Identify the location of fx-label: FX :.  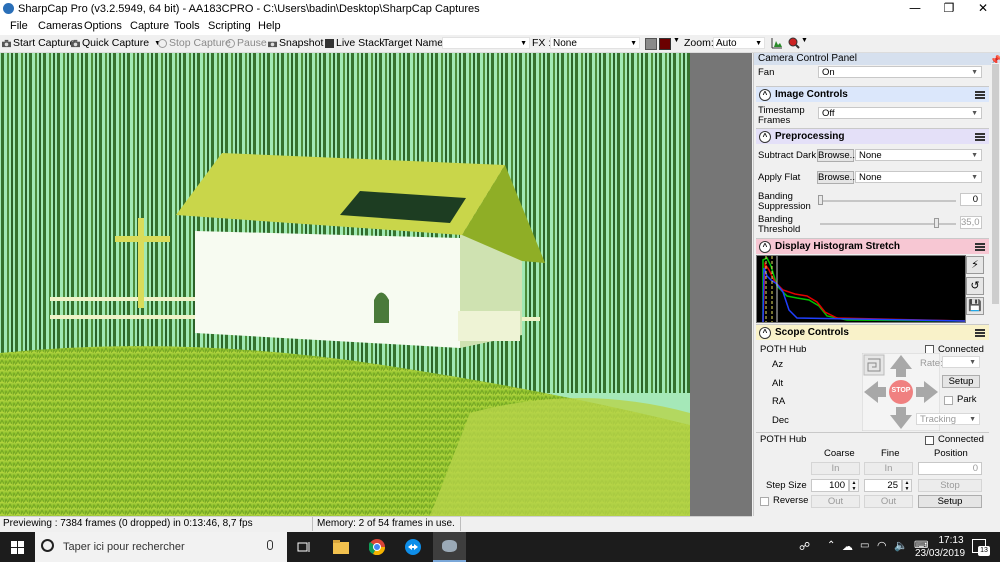
(542, 43).